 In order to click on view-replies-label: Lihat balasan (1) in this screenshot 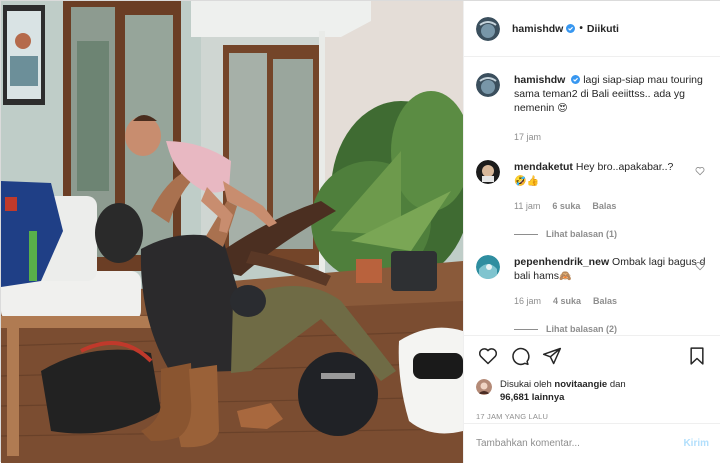, I will do `click(582, 234)`.